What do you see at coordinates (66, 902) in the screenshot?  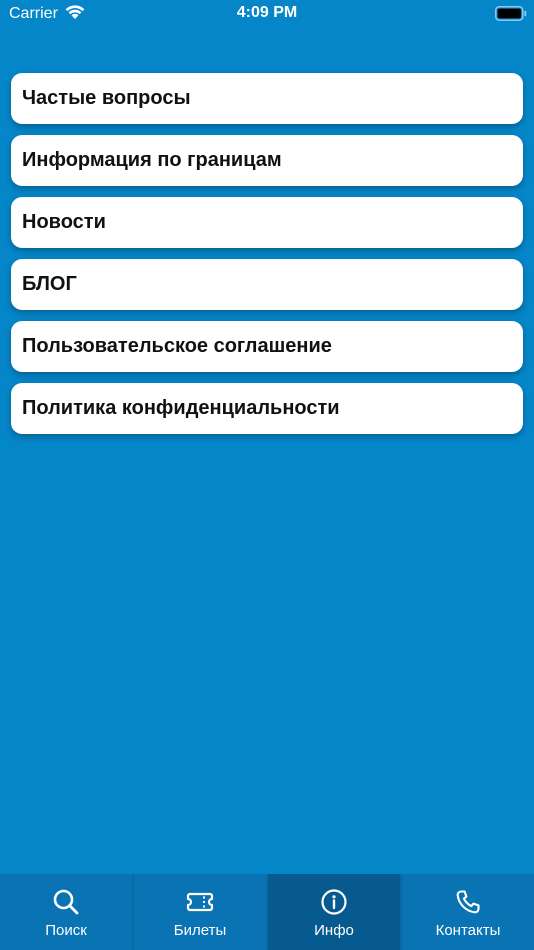 I see `search-icon` at bounding box center [66, 902].